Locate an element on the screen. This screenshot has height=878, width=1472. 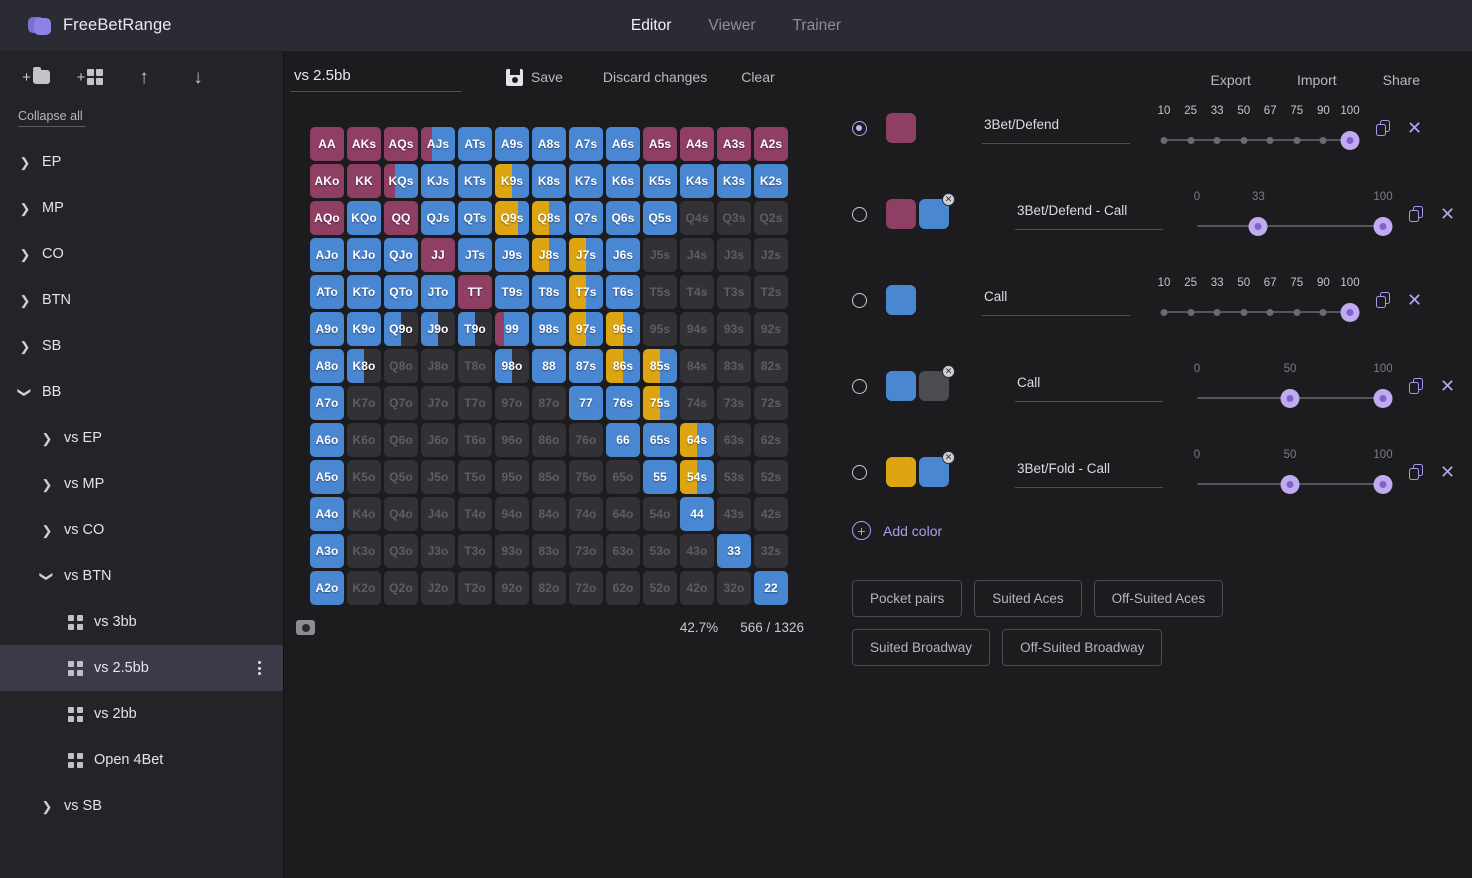
hand-cell-Q9o: Q9o is located at coordinates (401, 328).